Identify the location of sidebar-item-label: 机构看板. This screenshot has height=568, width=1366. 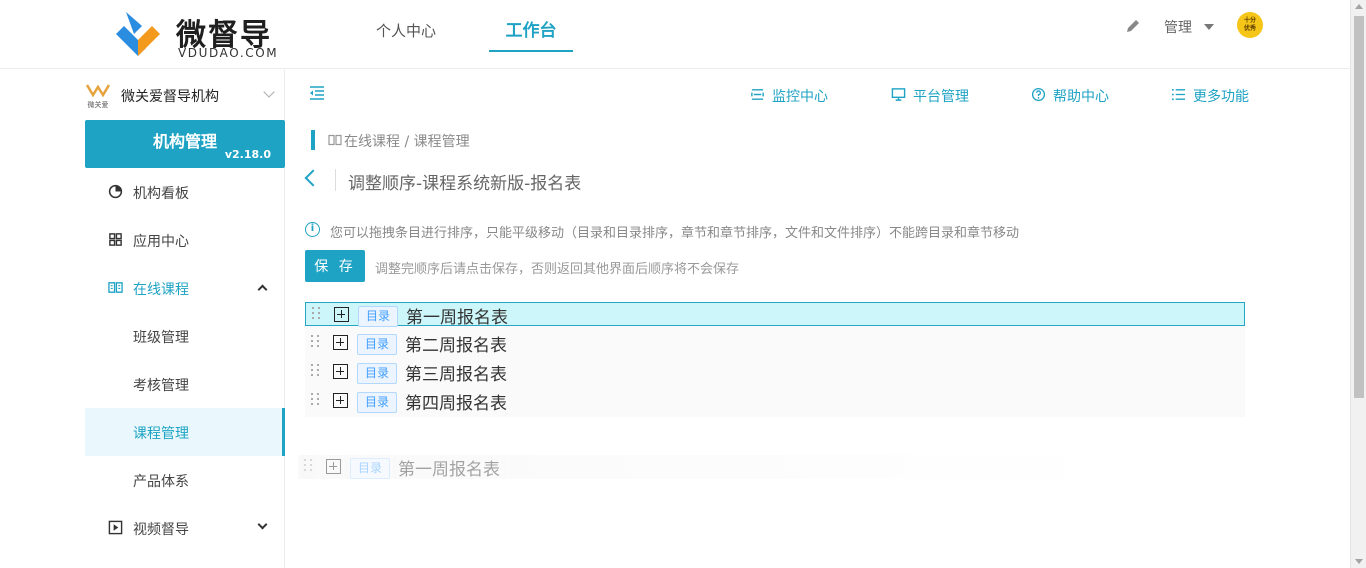
(161, 194).